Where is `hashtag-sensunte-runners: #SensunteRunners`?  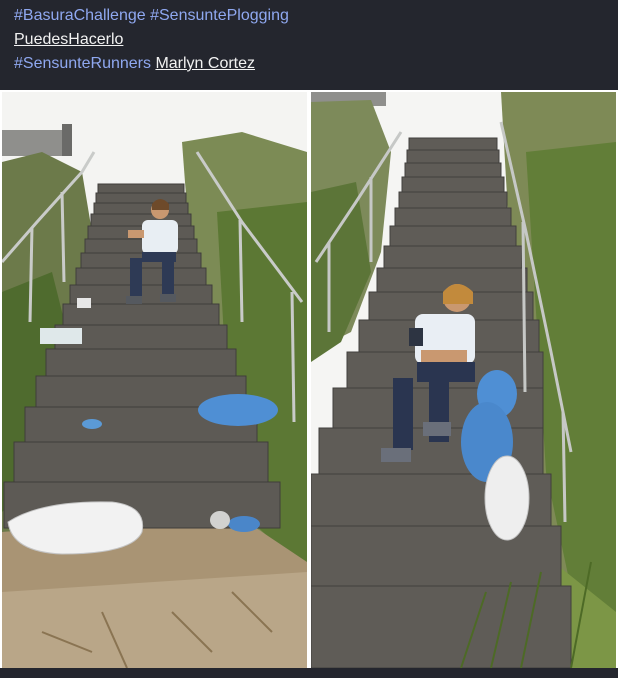
hashtag-sensunte-runners: #SensunteRunners is located at coordinates (82, 63).